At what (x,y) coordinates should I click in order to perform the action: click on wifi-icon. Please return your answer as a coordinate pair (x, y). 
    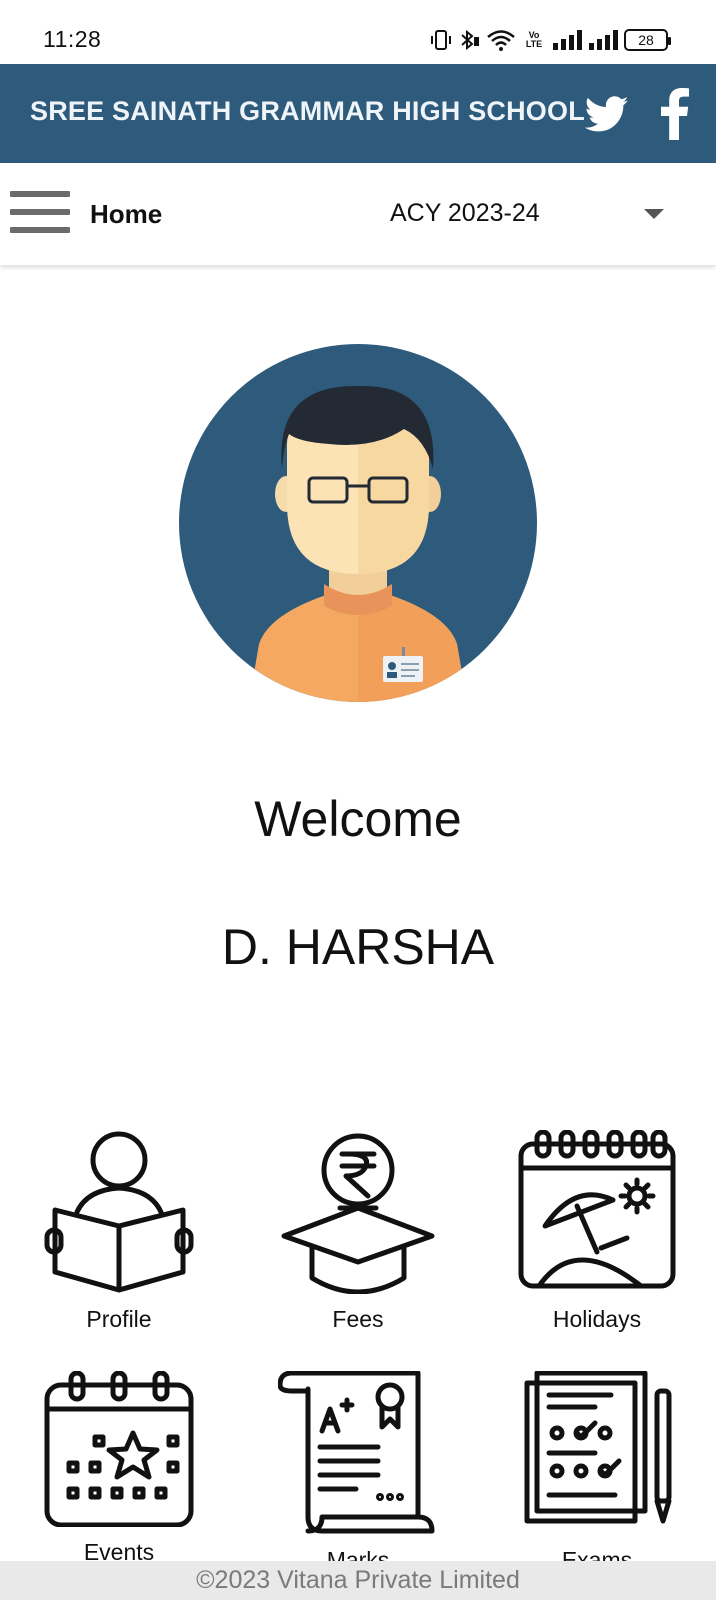
    Looking at the image, I should click on (501, 40).